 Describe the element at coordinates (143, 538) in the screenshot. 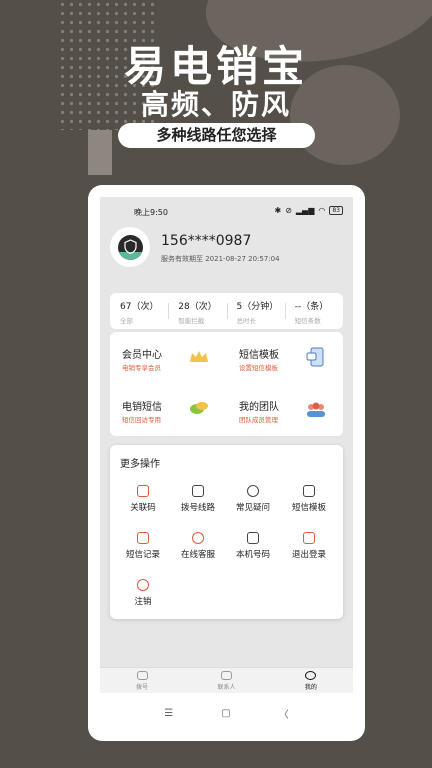

I see `document-icon` at that location.